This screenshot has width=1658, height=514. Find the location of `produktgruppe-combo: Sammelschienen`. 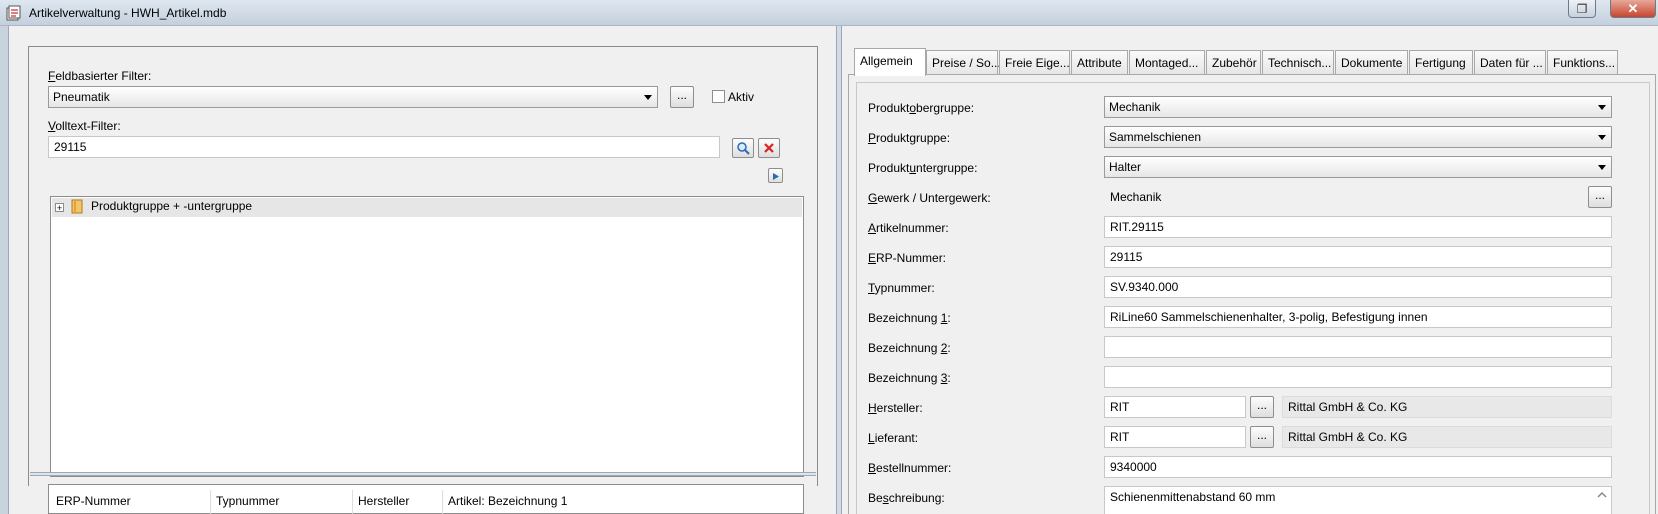

produktgruppe-combo: Sammelschienen is located at coordinates (1358, 137).